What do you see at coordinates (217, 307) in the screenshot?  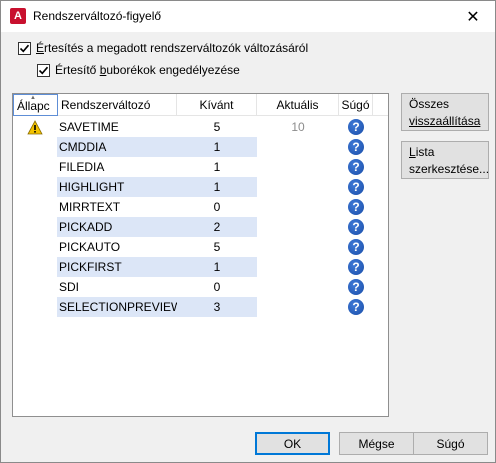 I see `wanted-value: 3` at bounding box center [217, 307].